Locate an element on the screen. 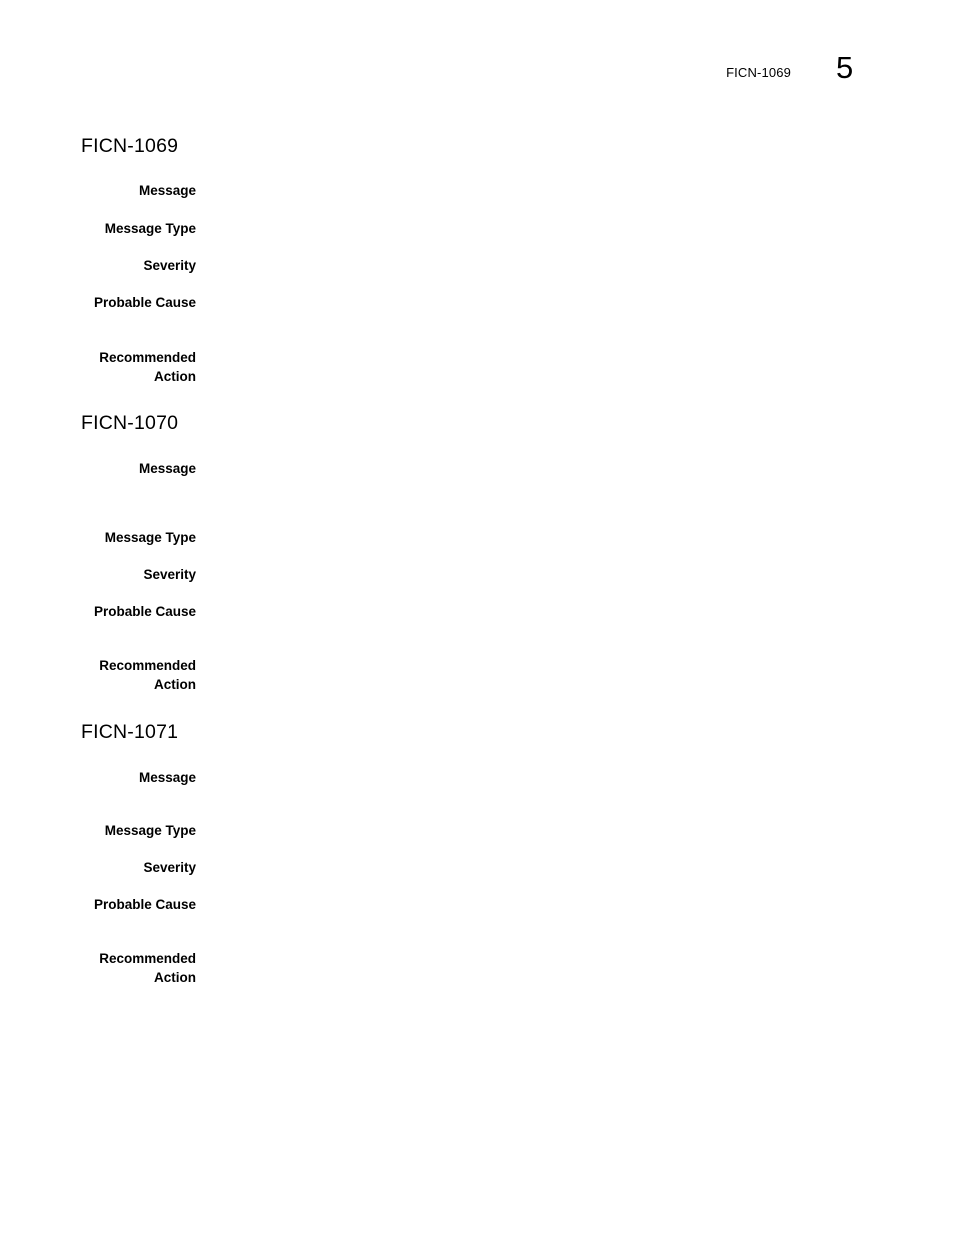 Image resolution: width=954 pixels, height=1235 pixels. running-header-reference: FICN-1069 is located at coordinates (758, 72).